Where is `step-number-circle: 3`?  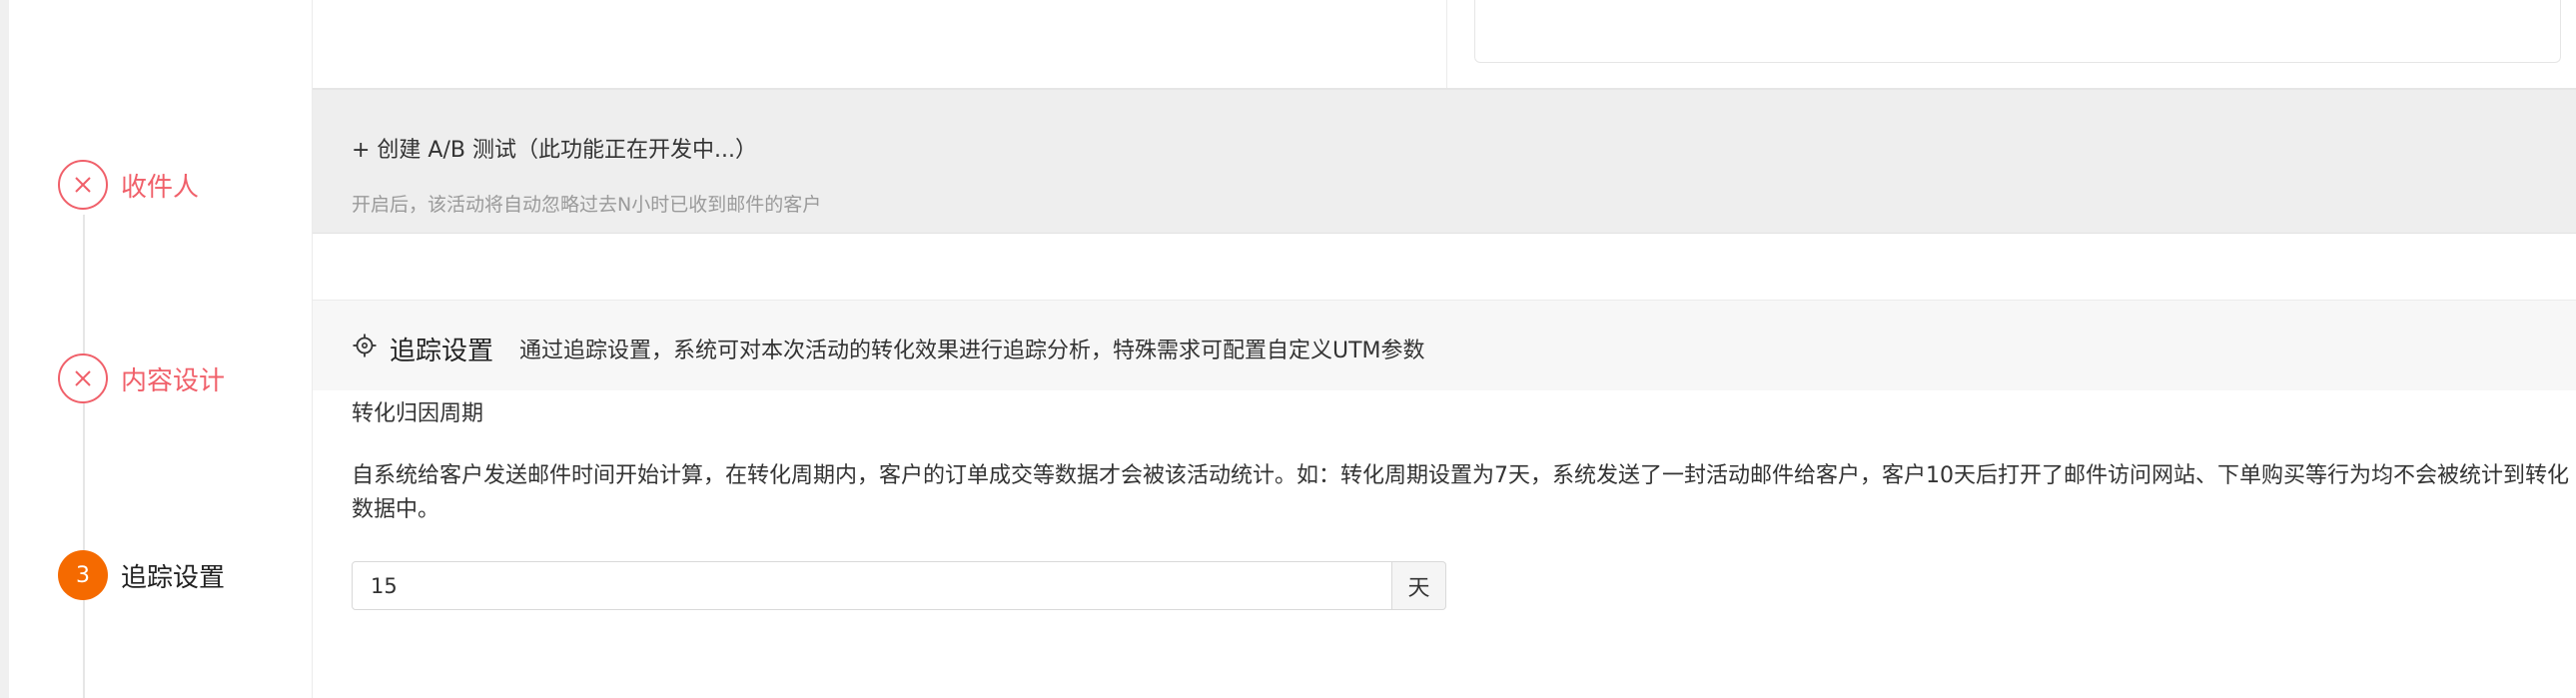
step-number-circle: 3 is located at coordinates (83, 575).